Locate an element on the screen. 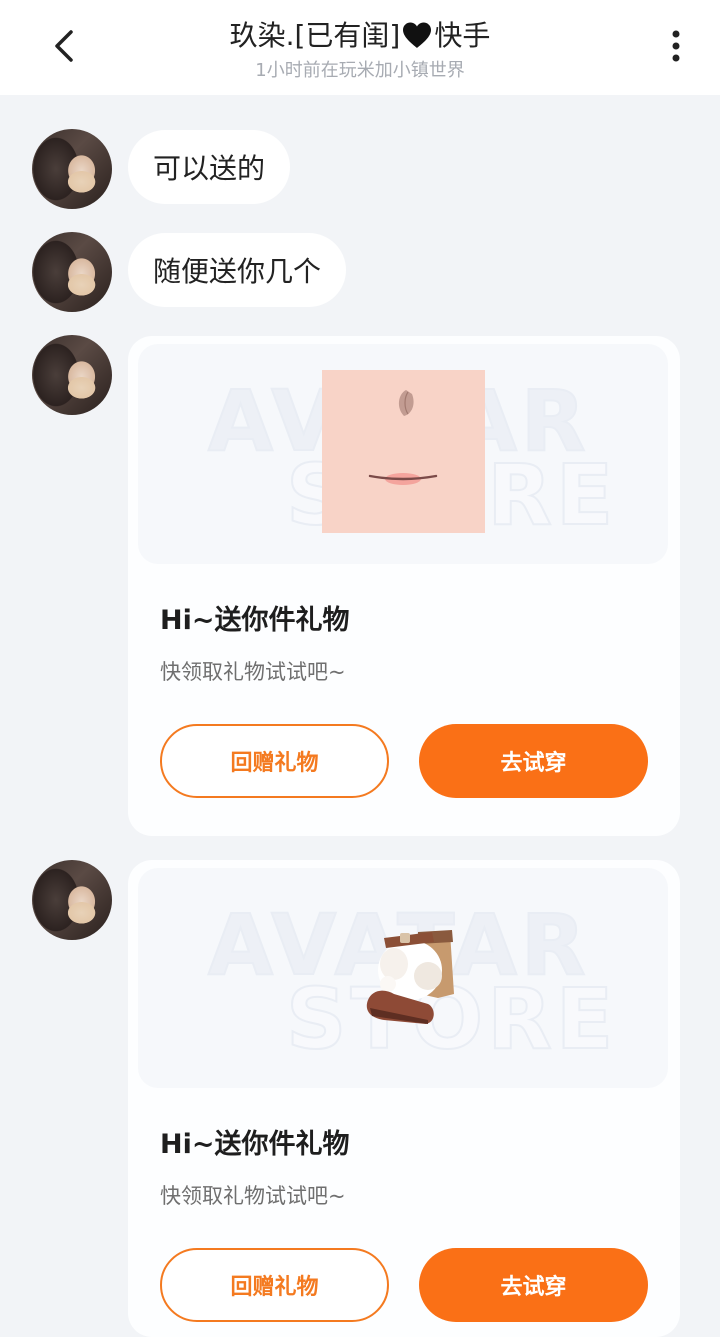 Image resolution: width=720 pixels, height=1337 pixels. chat-header: 玖染.[已有闺] 快手 1小时前在玩米加小镇世界 is located at coordinates (360, 47).